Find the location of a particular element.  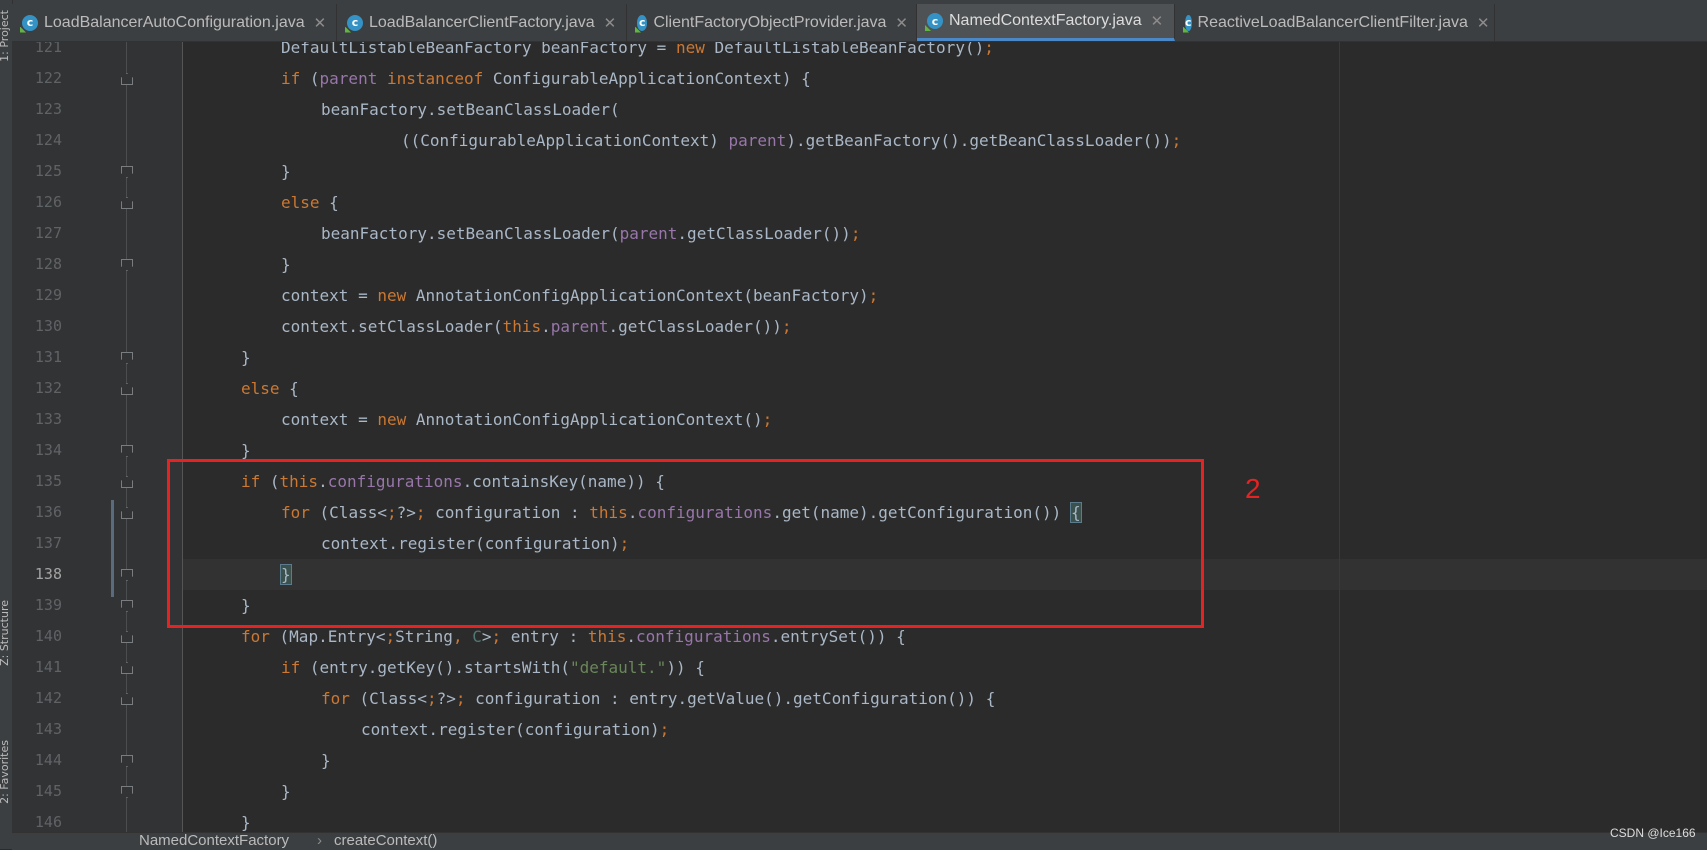

line-number: 123 is located at coordinates (48, 109).